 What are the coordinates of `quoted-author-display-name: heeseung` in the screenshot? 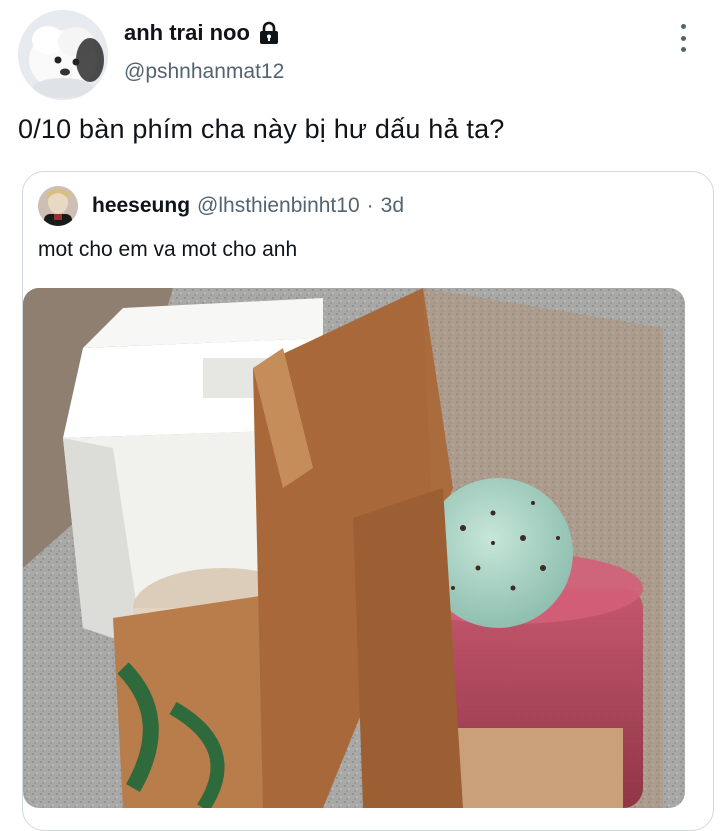 It's located at (141, 206).